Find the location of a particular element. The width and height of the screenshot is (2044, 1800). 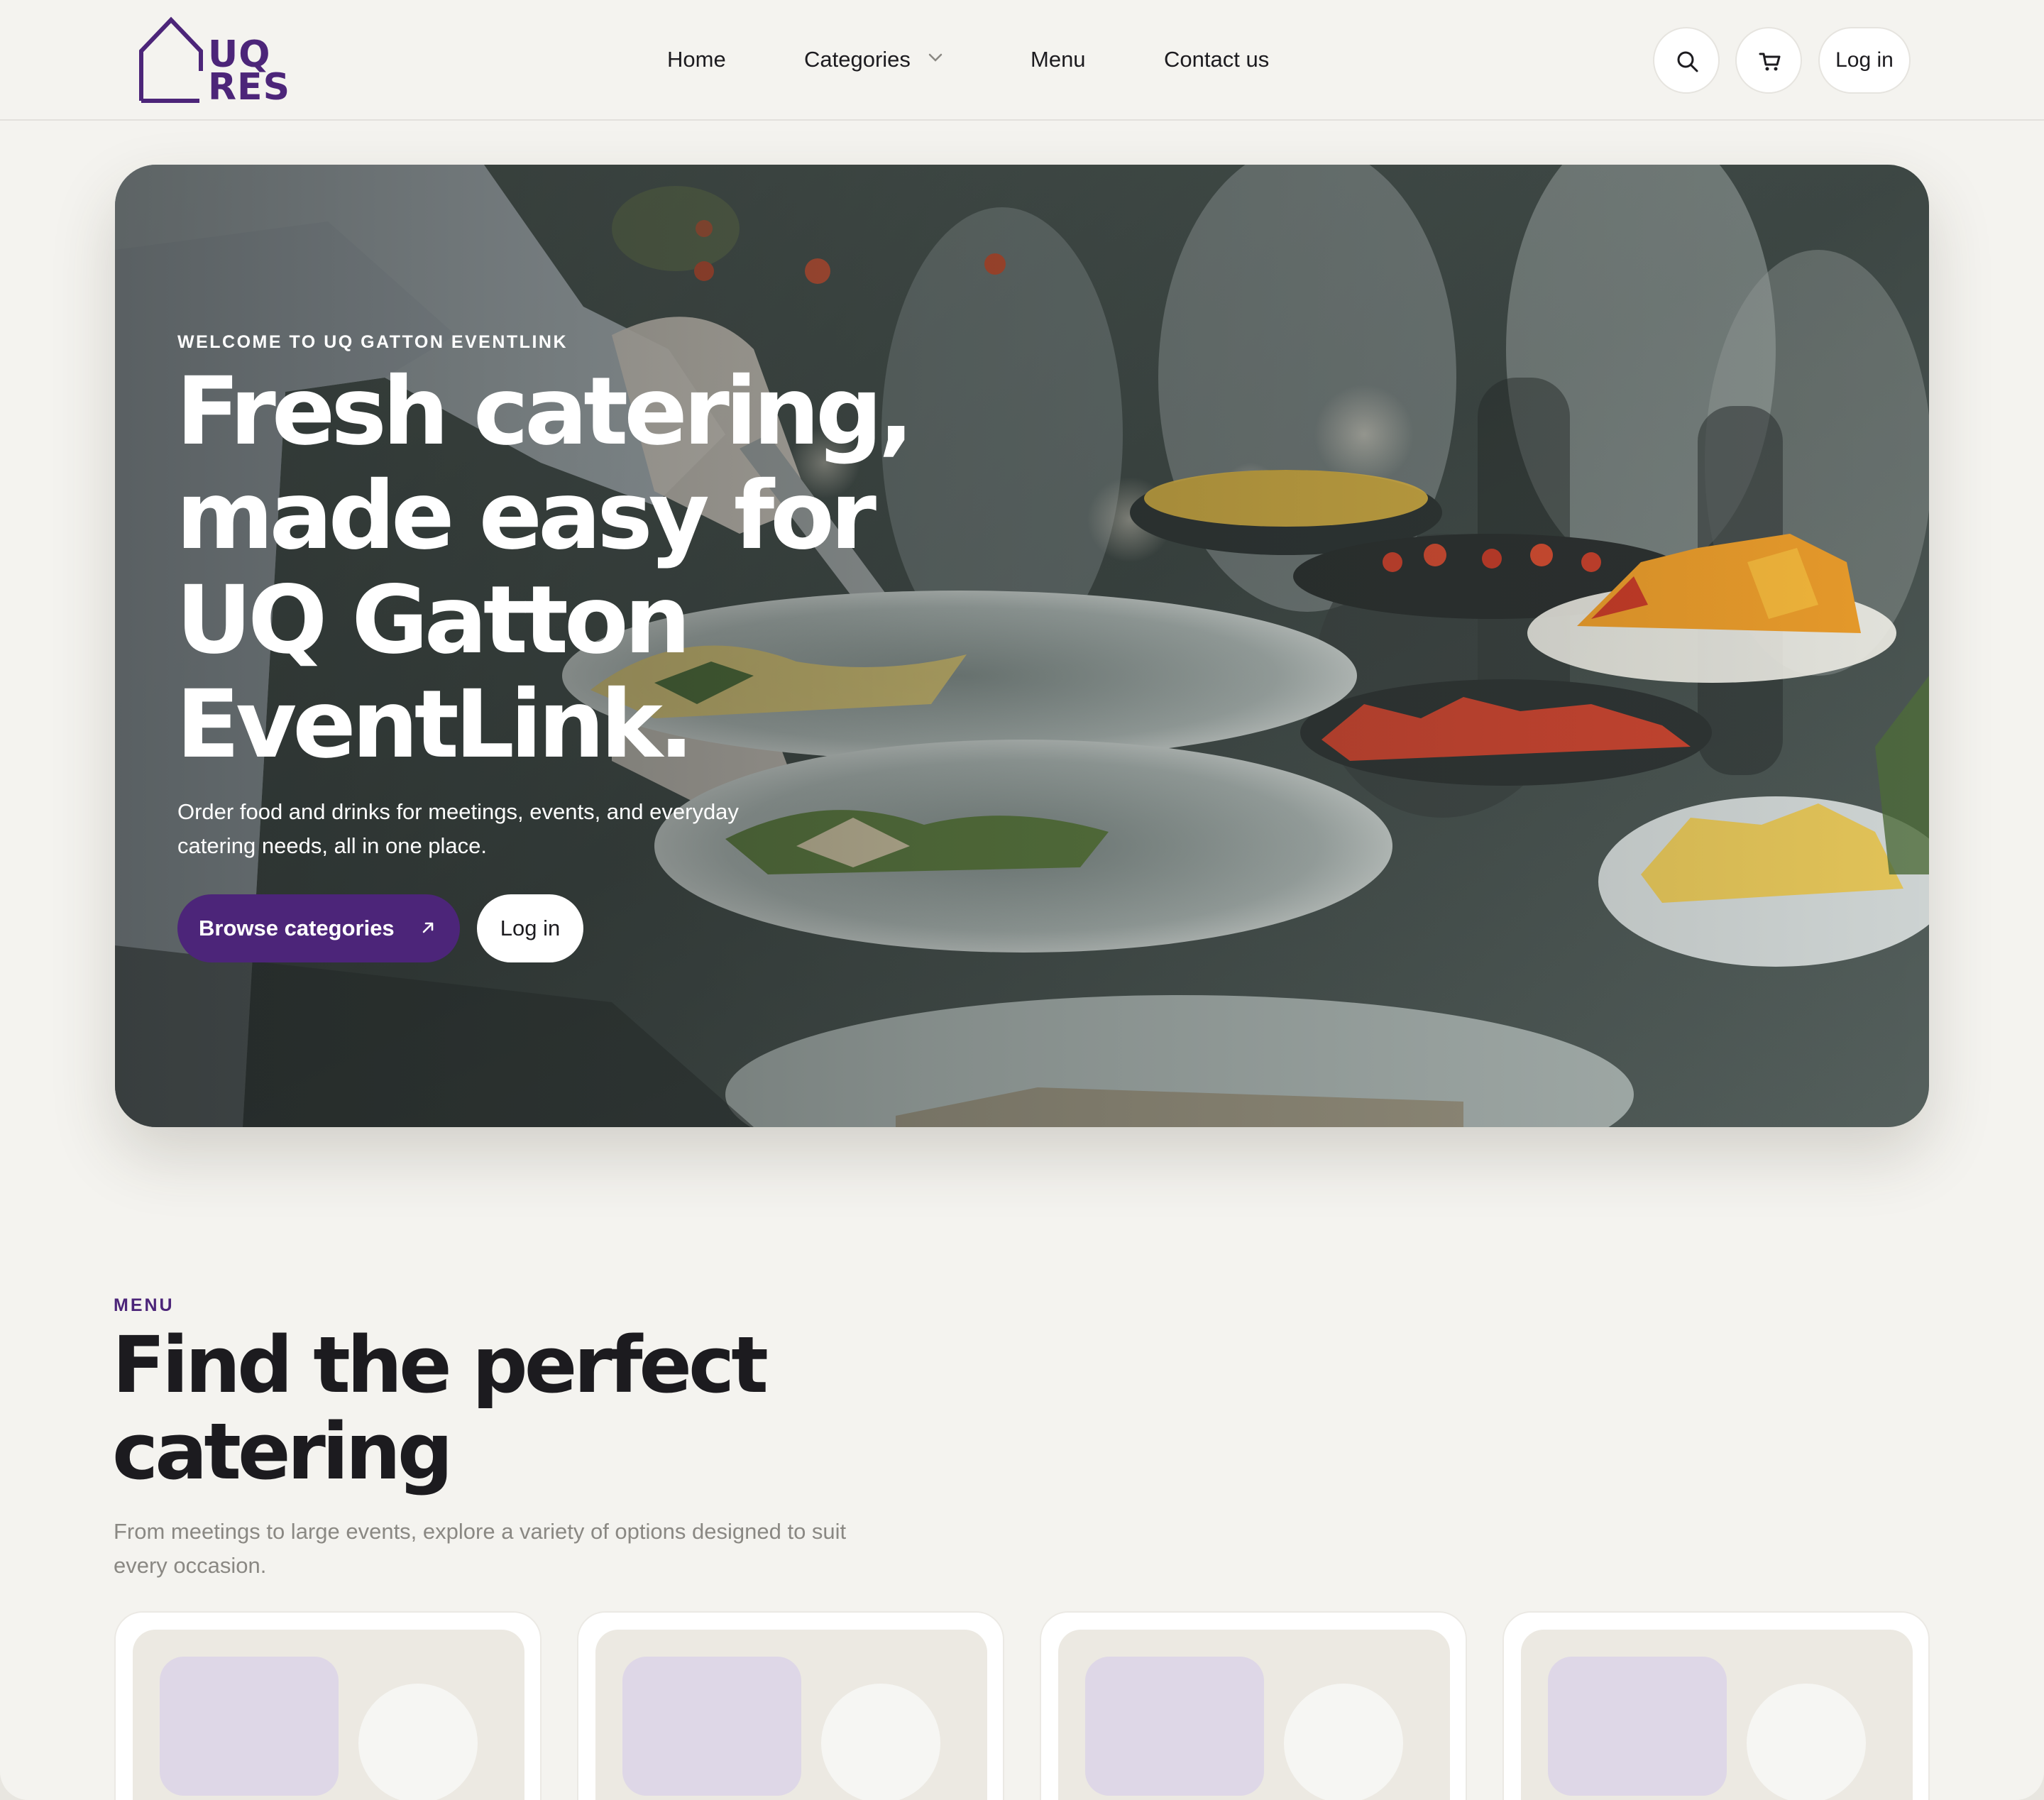

menu-title-line2: catering is located at coordinates (283, 1451).